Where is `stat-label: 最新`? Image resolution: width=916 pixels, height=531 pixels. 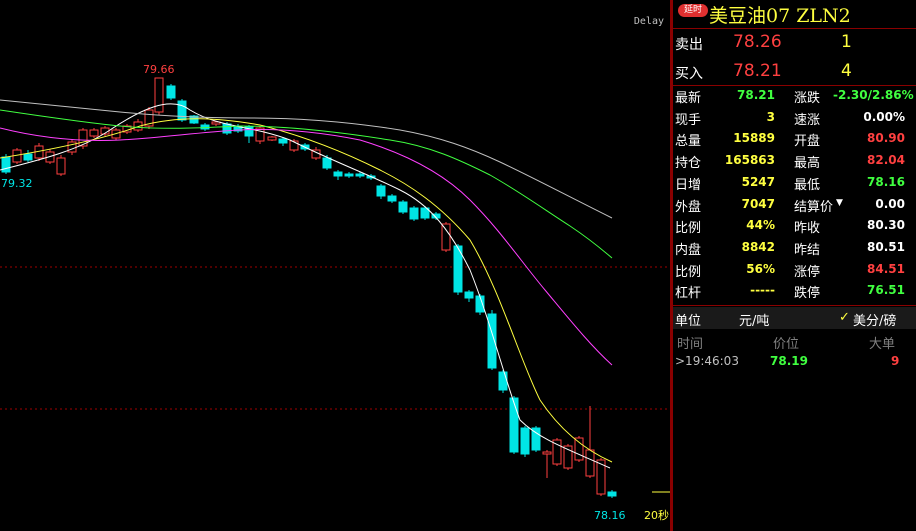
stat-label: 最新 is located at coordinates (688, 98).